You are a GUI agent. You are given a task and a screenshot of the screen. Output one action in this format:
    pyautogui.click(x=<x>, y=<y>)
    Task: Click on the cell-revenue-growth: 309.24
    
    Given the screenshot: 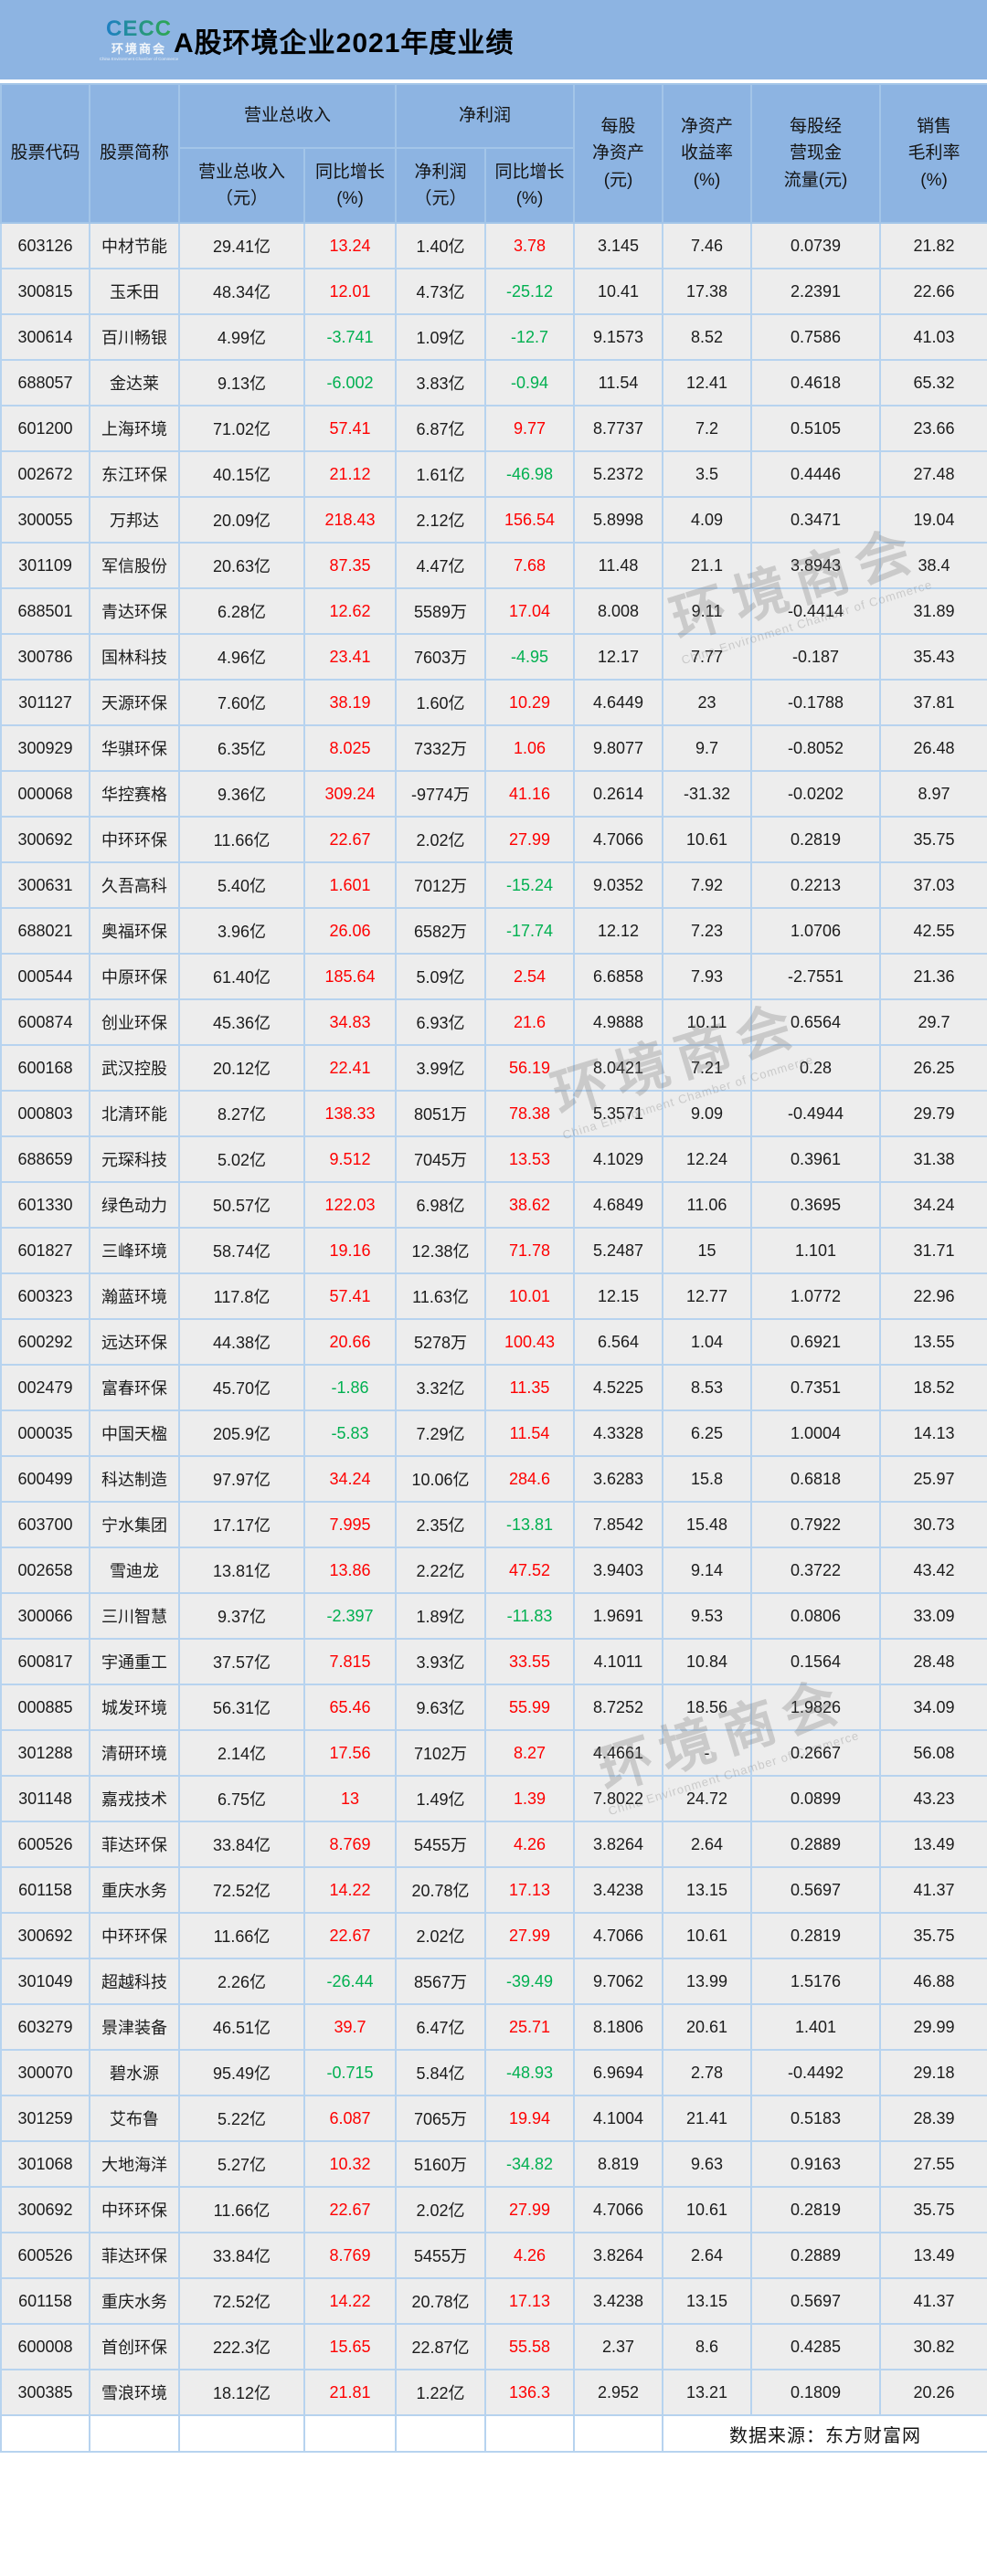 What is the action you would take?
    pyautogui.click(x=350, y=794)
    